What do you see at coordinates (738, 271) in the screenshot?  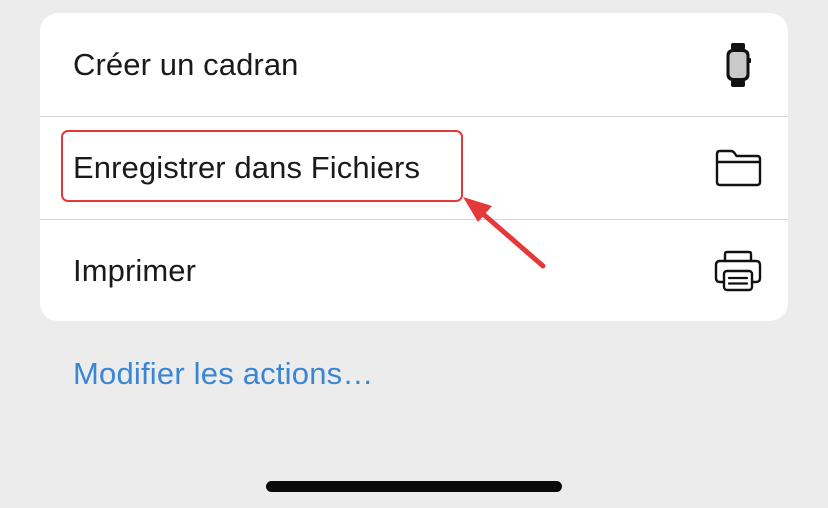 I see `printer-icon` at bounding box center [738, 271].